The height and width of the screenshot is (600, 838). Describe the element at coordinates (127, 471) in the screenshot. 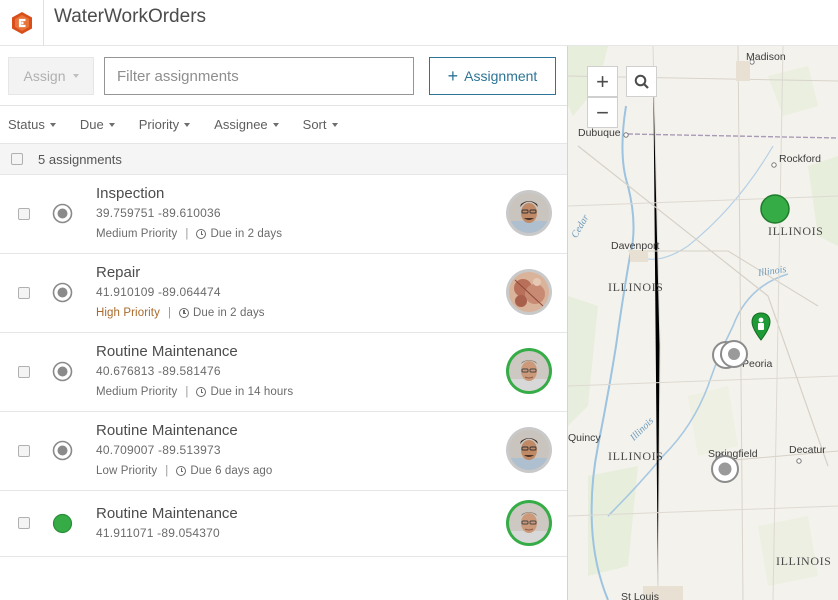

I see `priority-label: Low Priority` at that location.